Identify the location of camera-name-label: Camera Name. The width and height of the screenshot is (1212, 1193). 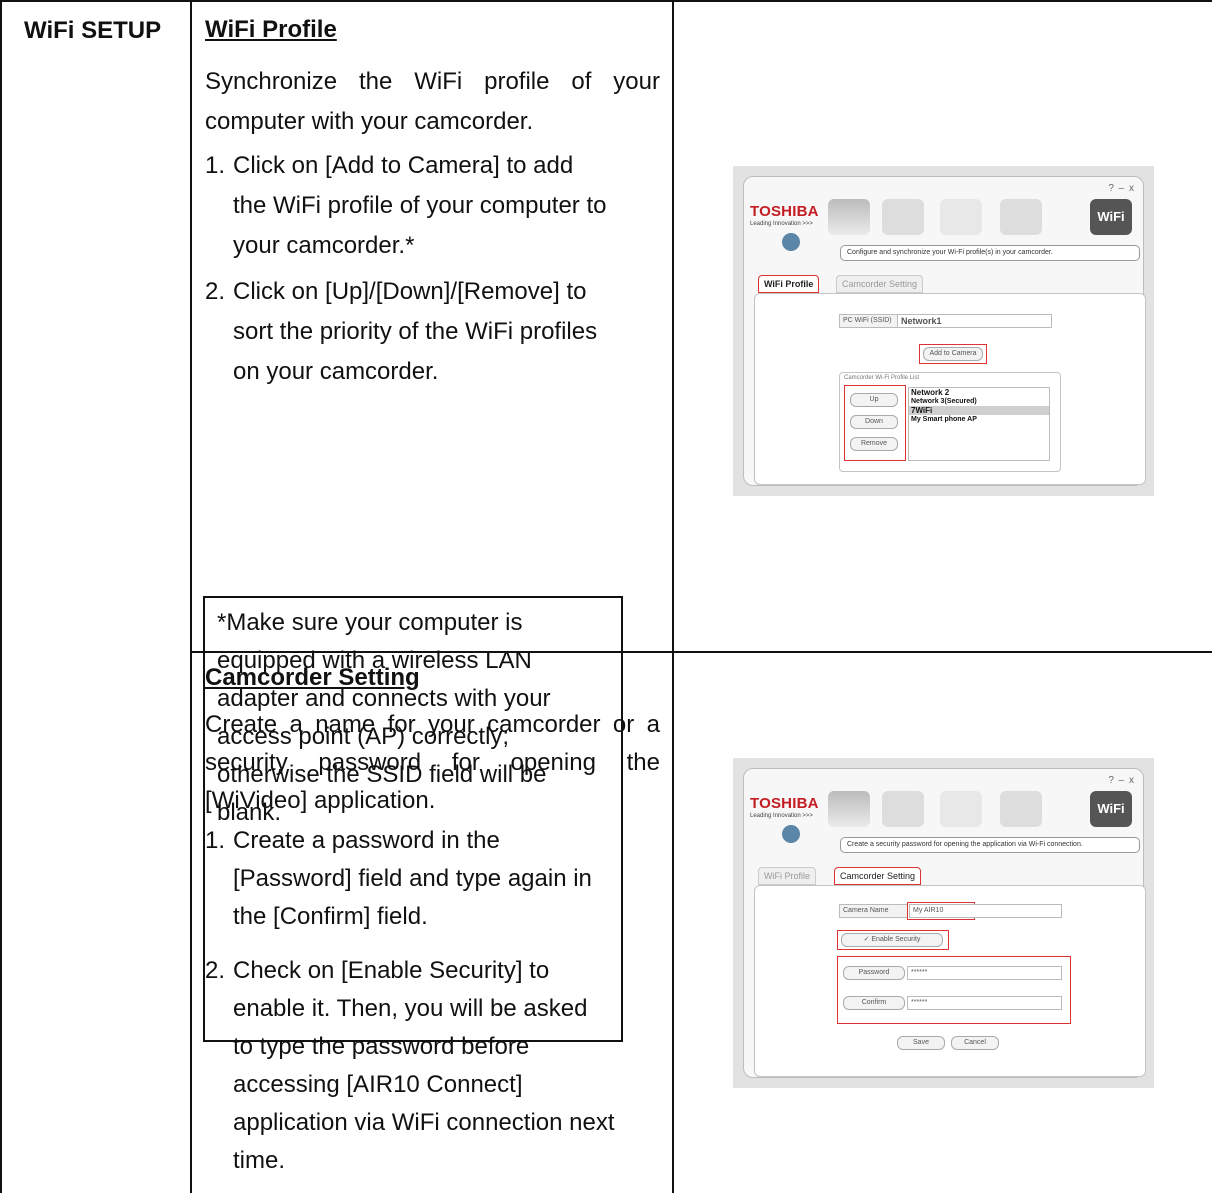
(873, 911).